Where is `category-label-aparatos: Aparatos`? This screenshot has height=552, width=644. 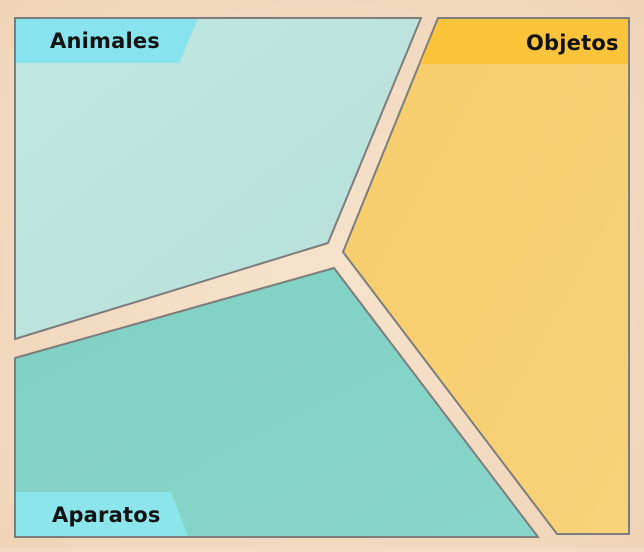 category-label-aparatos: Aparatos is located at coordinates (106, 515).